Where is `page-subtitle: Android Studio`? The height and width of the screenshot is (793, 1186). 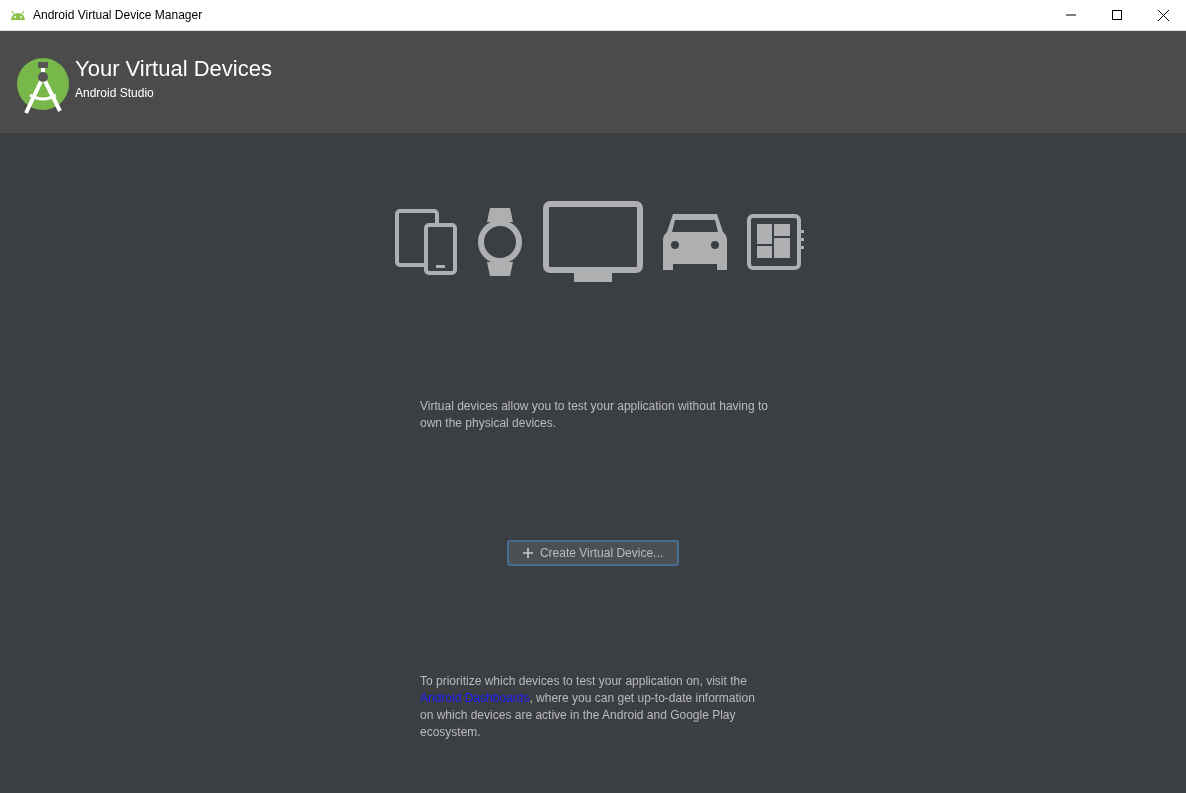
page-subtitle: Android Studio is located at coordinates (115, 93).